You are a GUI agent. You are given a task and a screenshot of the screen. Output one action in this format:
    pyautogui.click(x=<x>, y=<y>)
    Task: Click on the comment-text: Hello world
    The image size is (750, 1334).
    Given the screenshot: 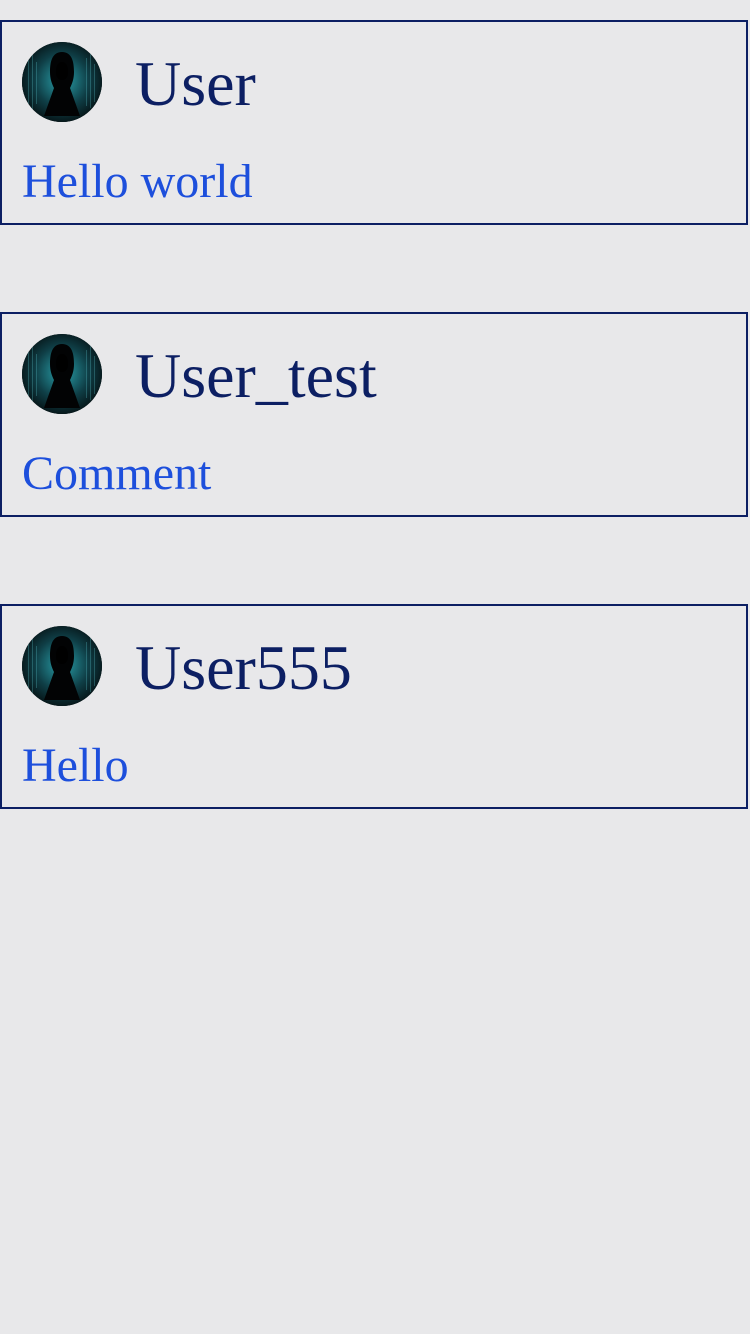 What is the action you would take?
    pyautogui.click(x=137, y=181)
    